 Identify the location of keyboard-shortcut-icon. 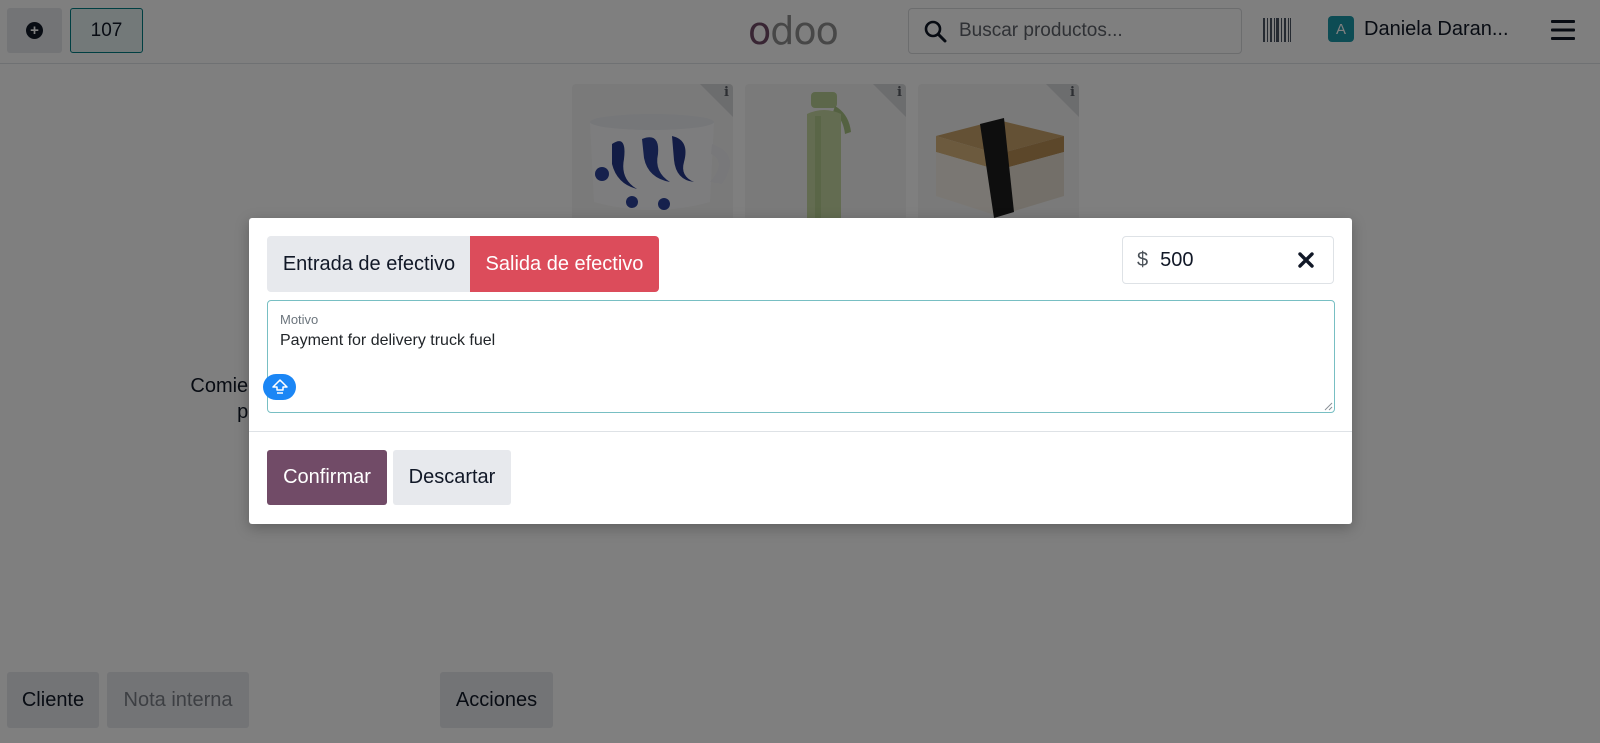
(279, 387).